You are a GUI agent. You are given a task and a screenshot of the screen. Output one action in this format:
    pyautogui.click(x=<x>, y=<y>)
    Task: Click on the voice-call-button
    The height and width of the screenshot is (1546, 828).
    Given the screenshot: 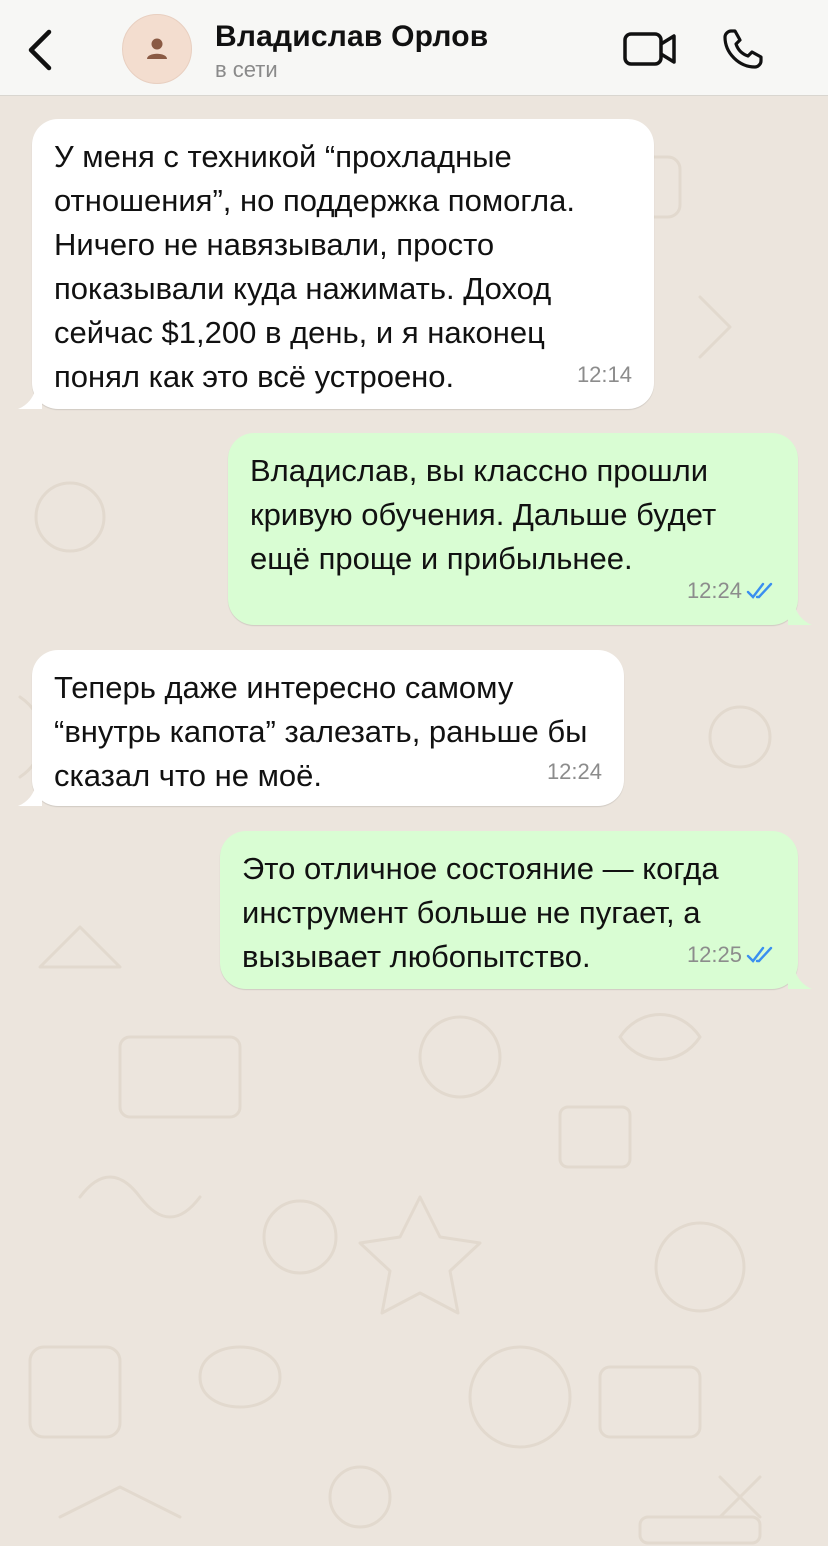 What is the action you would take?
    pyautogui.click(x=743, y=49)
    